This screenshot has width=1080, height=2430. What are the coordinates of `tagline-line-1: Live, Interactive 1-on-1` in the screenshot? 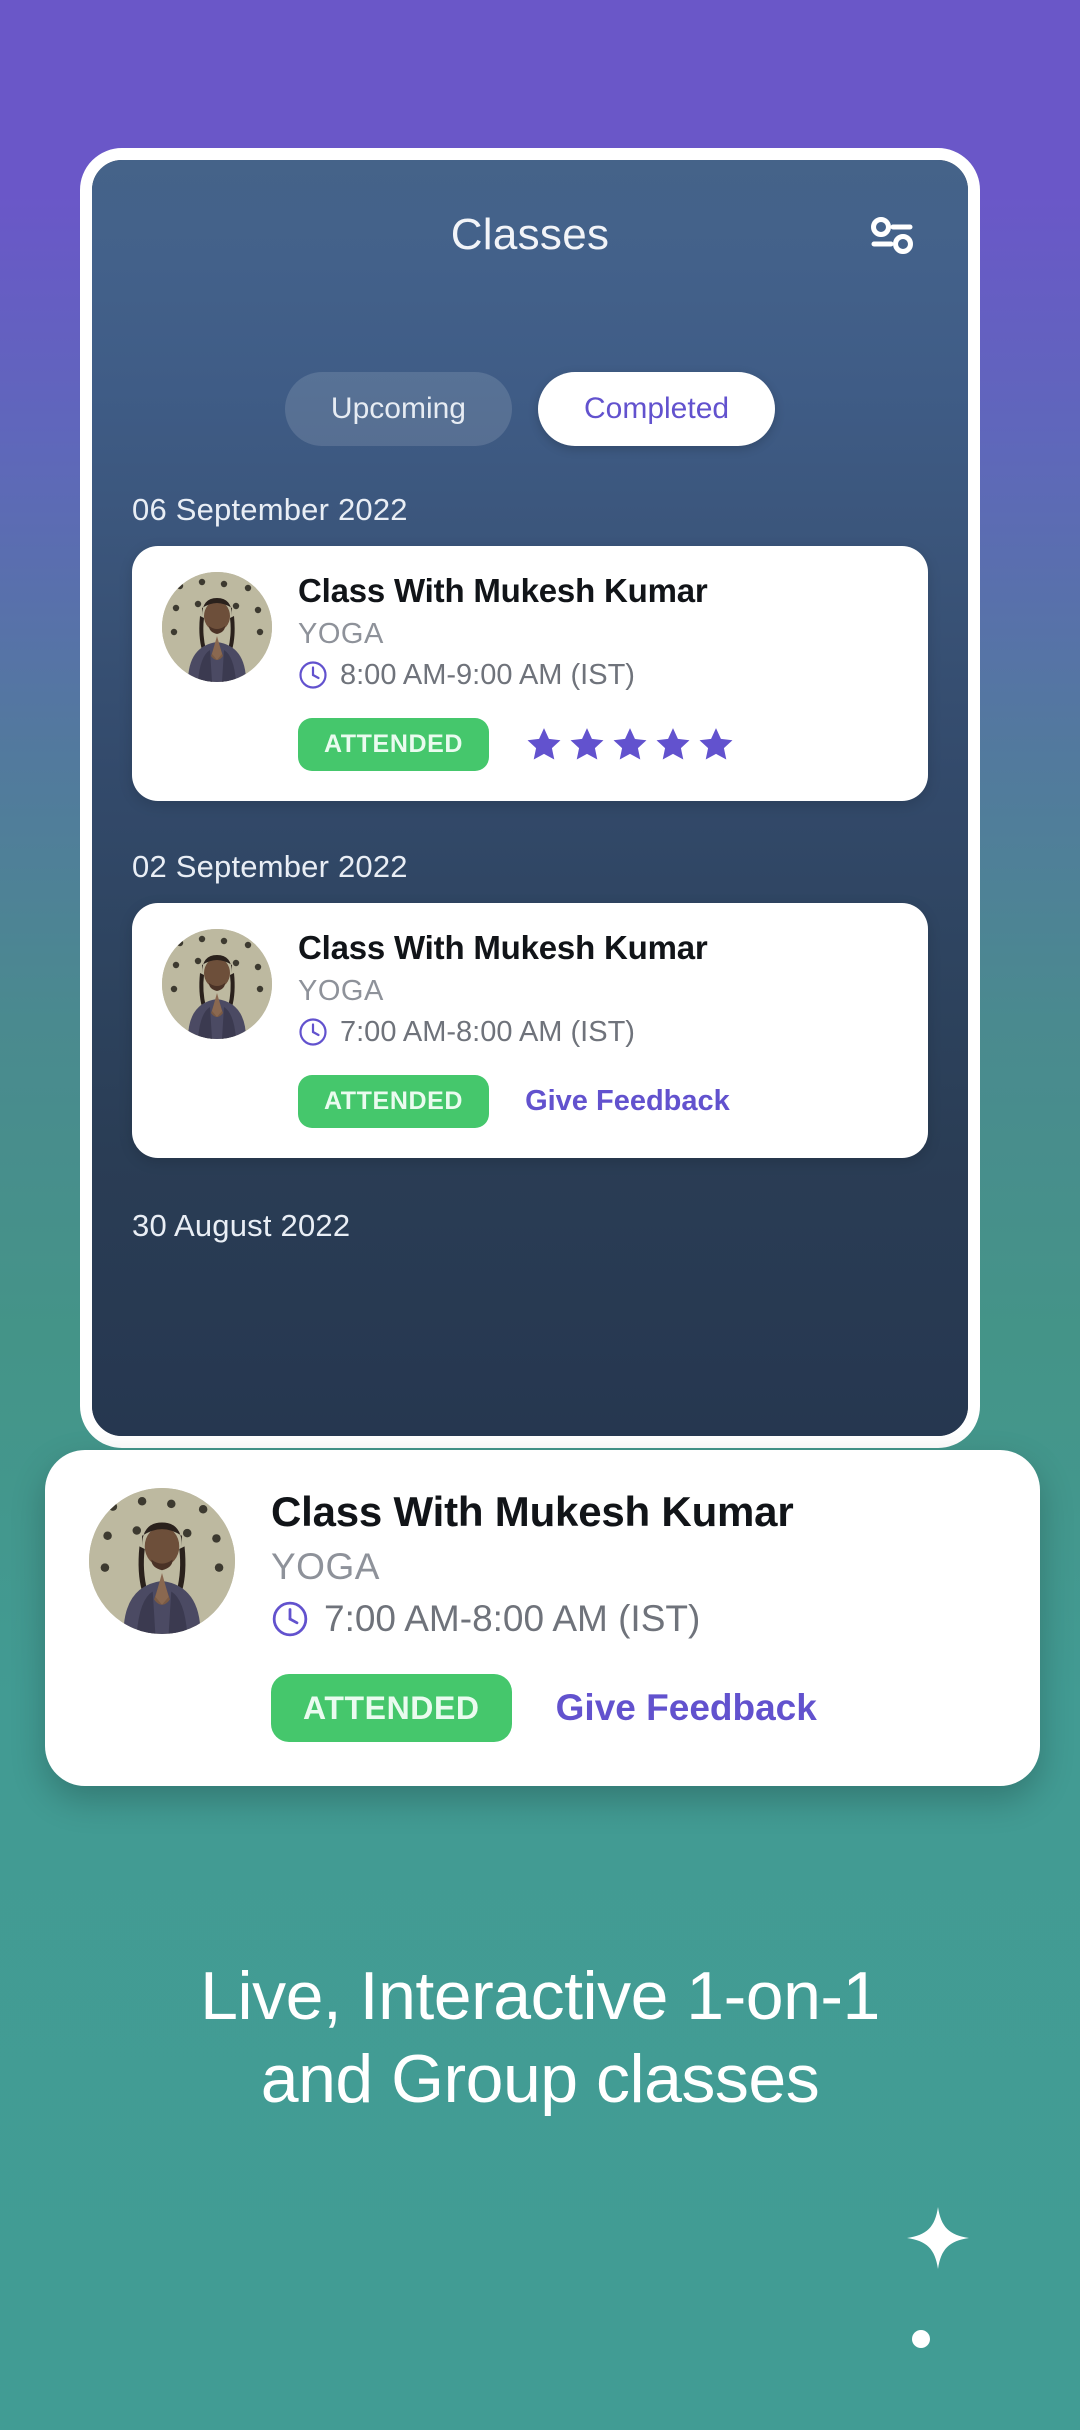 It's located at (540, 1996).